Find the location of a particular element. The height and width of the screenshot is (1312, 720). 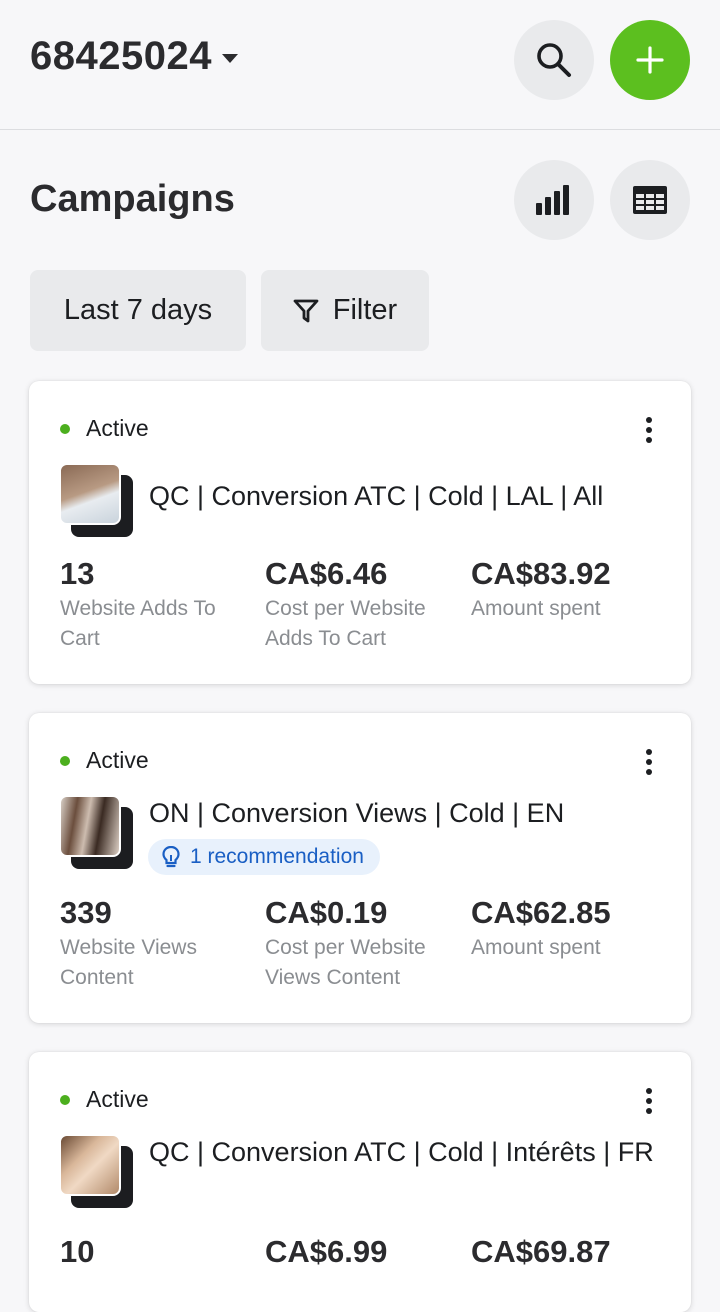

page-title: Campaigns is located at coordinates (132, 199).